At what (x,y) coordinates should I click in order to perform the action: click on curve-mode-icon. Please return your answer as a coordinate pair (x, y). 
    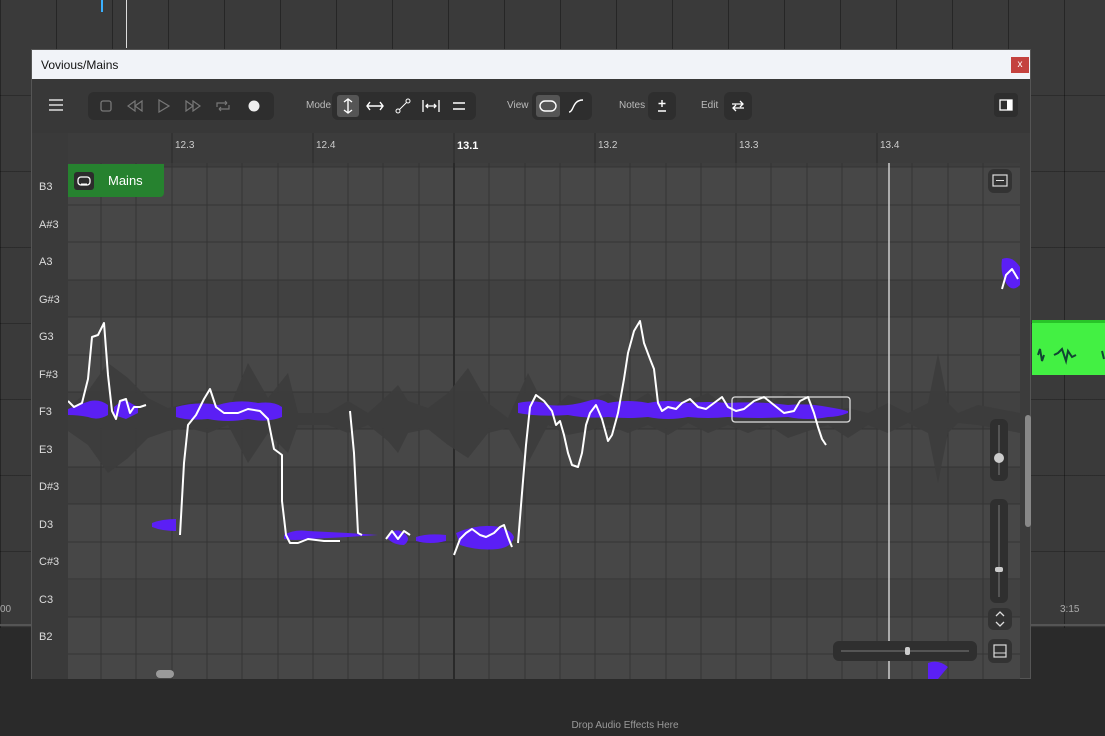
    Looking at the image, I should click on (403, 106).